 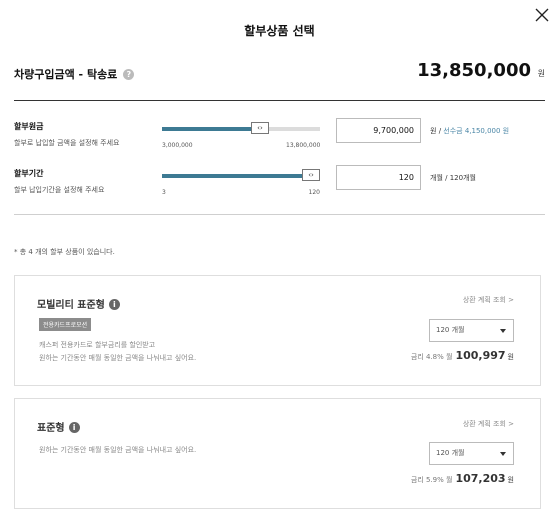 What do you see at coordinates (314, 192) in the screenshot?
I see `term-range-max: 120` at bounding box center [314, 192].